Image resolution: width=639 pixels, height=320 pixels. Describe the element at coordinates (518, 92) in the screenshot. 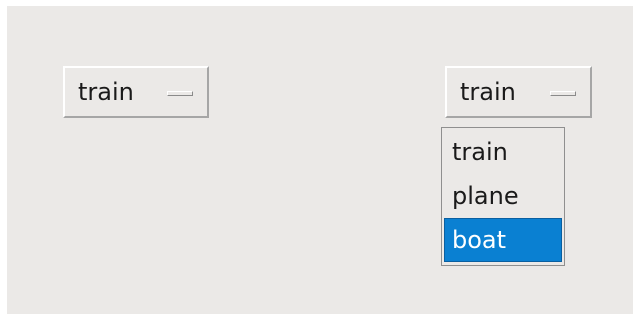

I see `option-menu-right: train` at that location.